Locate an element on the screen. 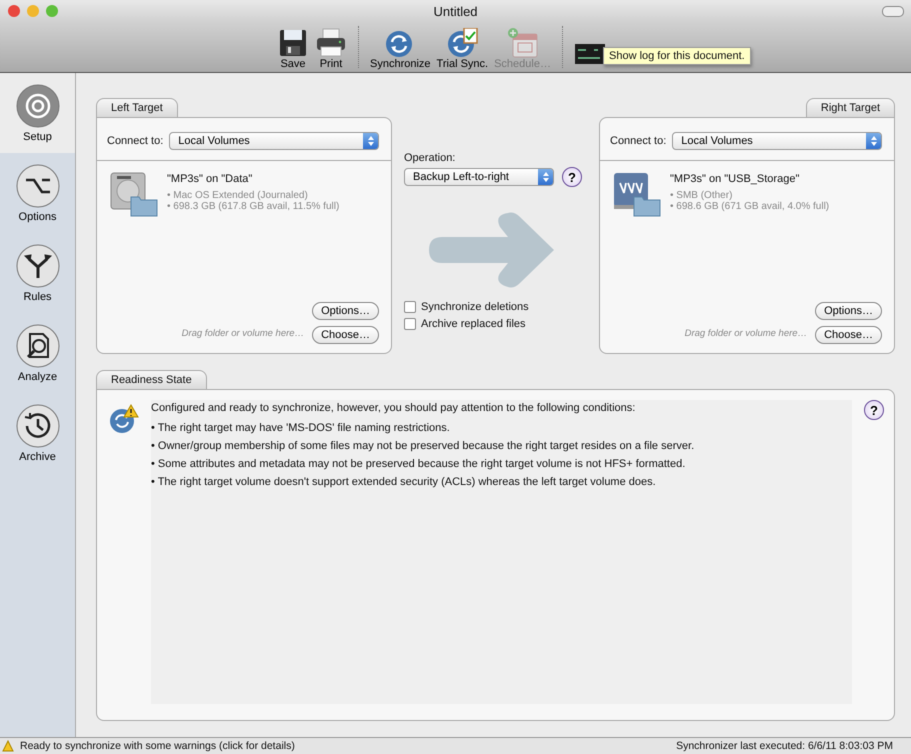  printer-icon is located at coordinates (331, 42).